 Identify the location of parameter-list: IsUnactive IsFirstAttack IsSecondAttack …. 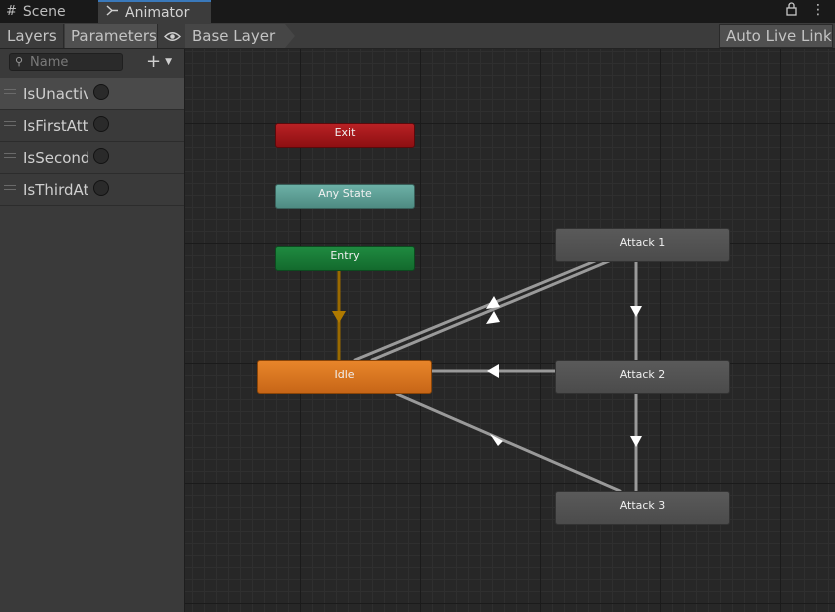
(92, 142).